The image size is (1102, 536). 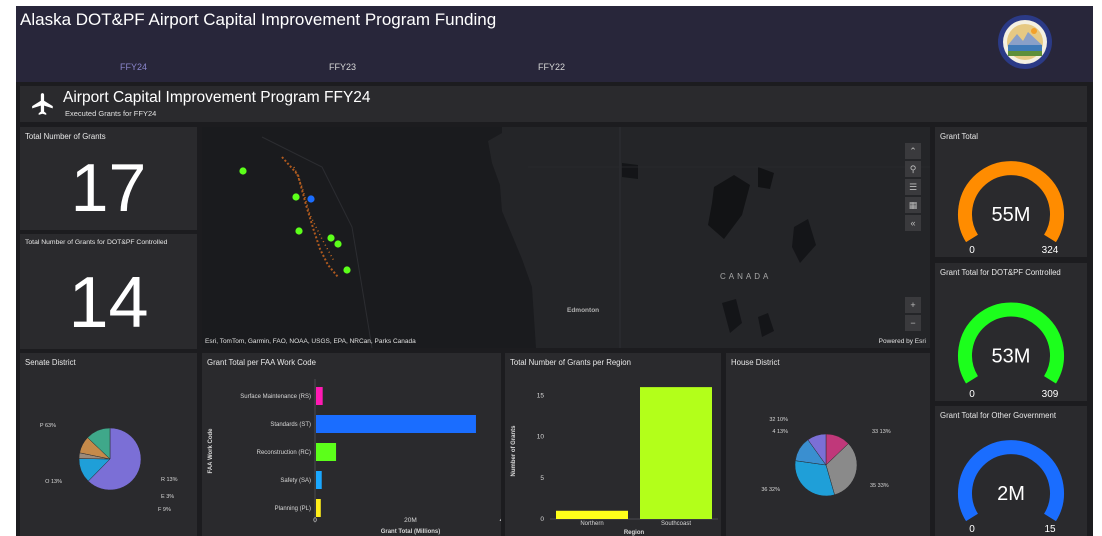 What do you see at coordinates (284, 453) in the screenshot?
I see `bar-category-label: Reconstruction (RC)` at bounding box center [284, 453].